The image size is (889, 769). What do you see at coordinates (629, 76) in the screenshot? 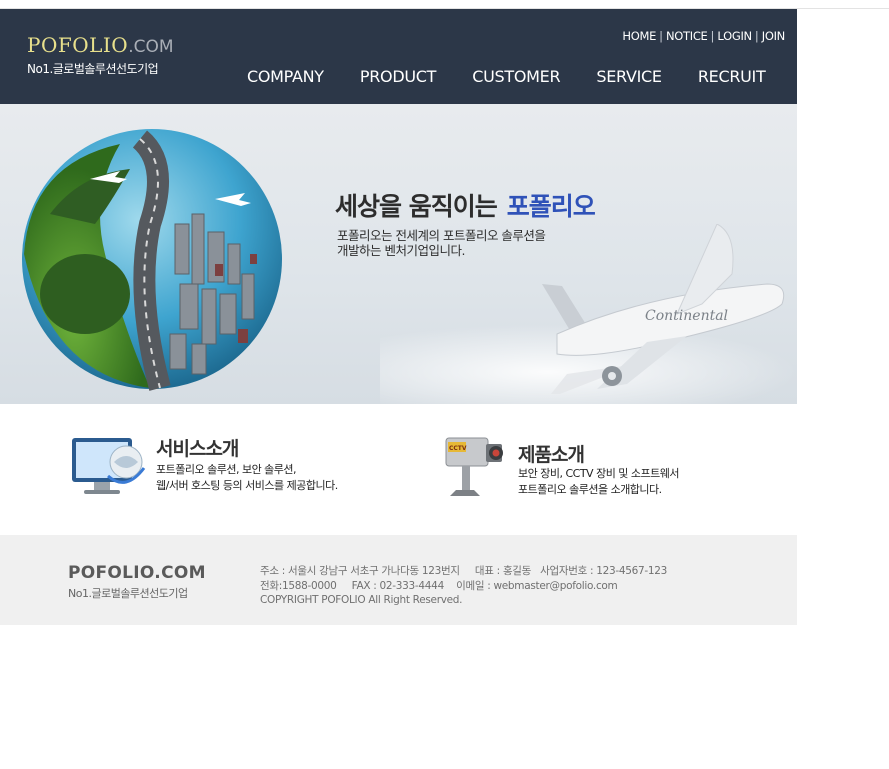
I see `nav-service: SERVICE` at bounding box center [629, 76].